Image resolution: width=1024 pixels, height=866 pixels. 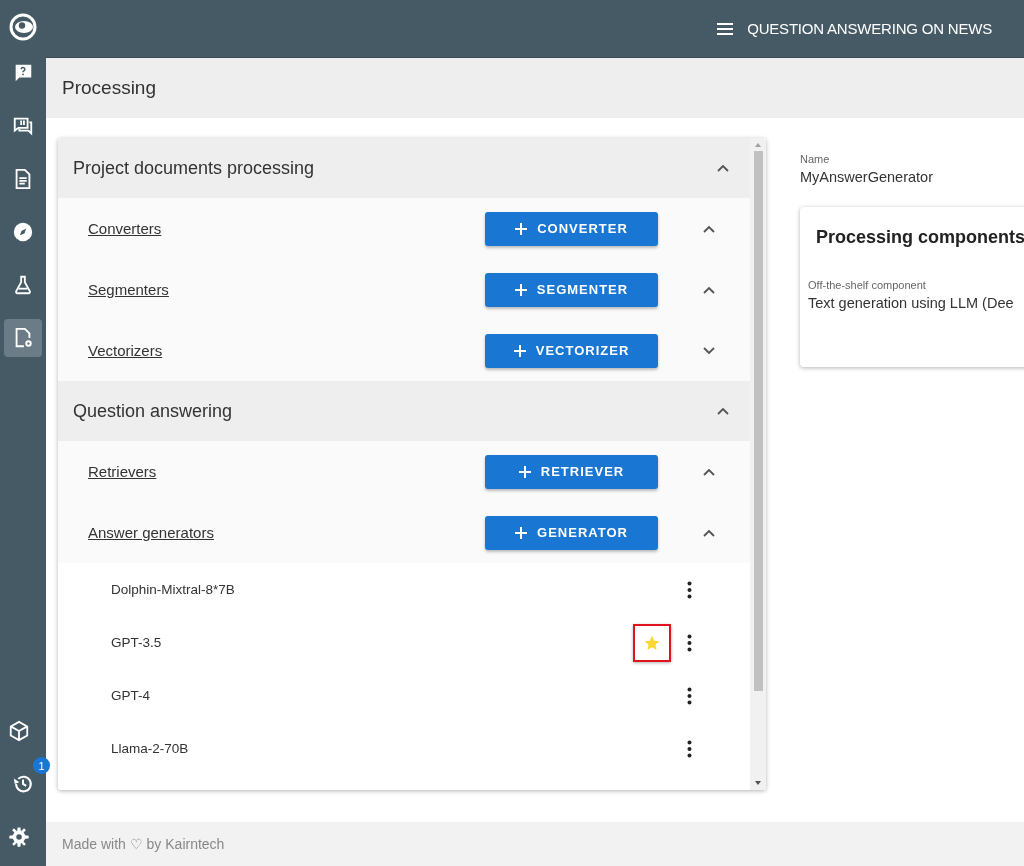 What do you see at coordinates (571, 228) in the screenshot?
I see `add-button: CONVERTER` at bounding box center [571, 228].